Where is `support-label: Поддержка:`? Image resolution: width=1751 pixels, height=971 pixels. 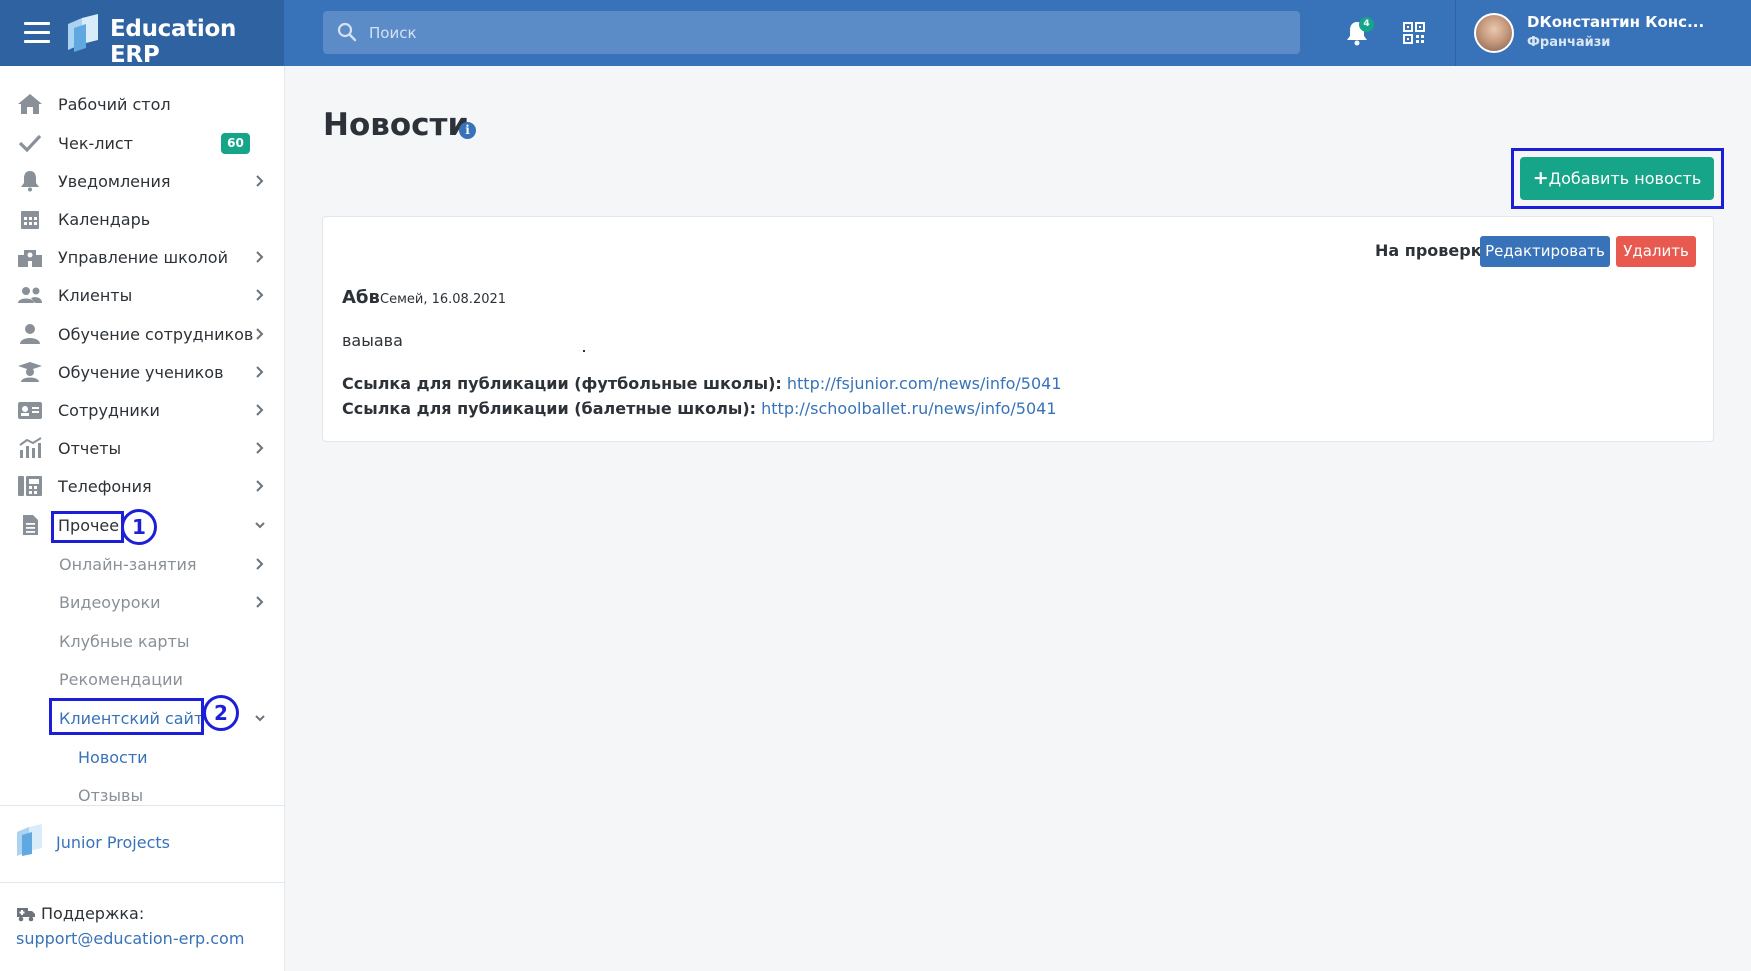
support-label: Поддержка: is located at coordinates (93, 913).